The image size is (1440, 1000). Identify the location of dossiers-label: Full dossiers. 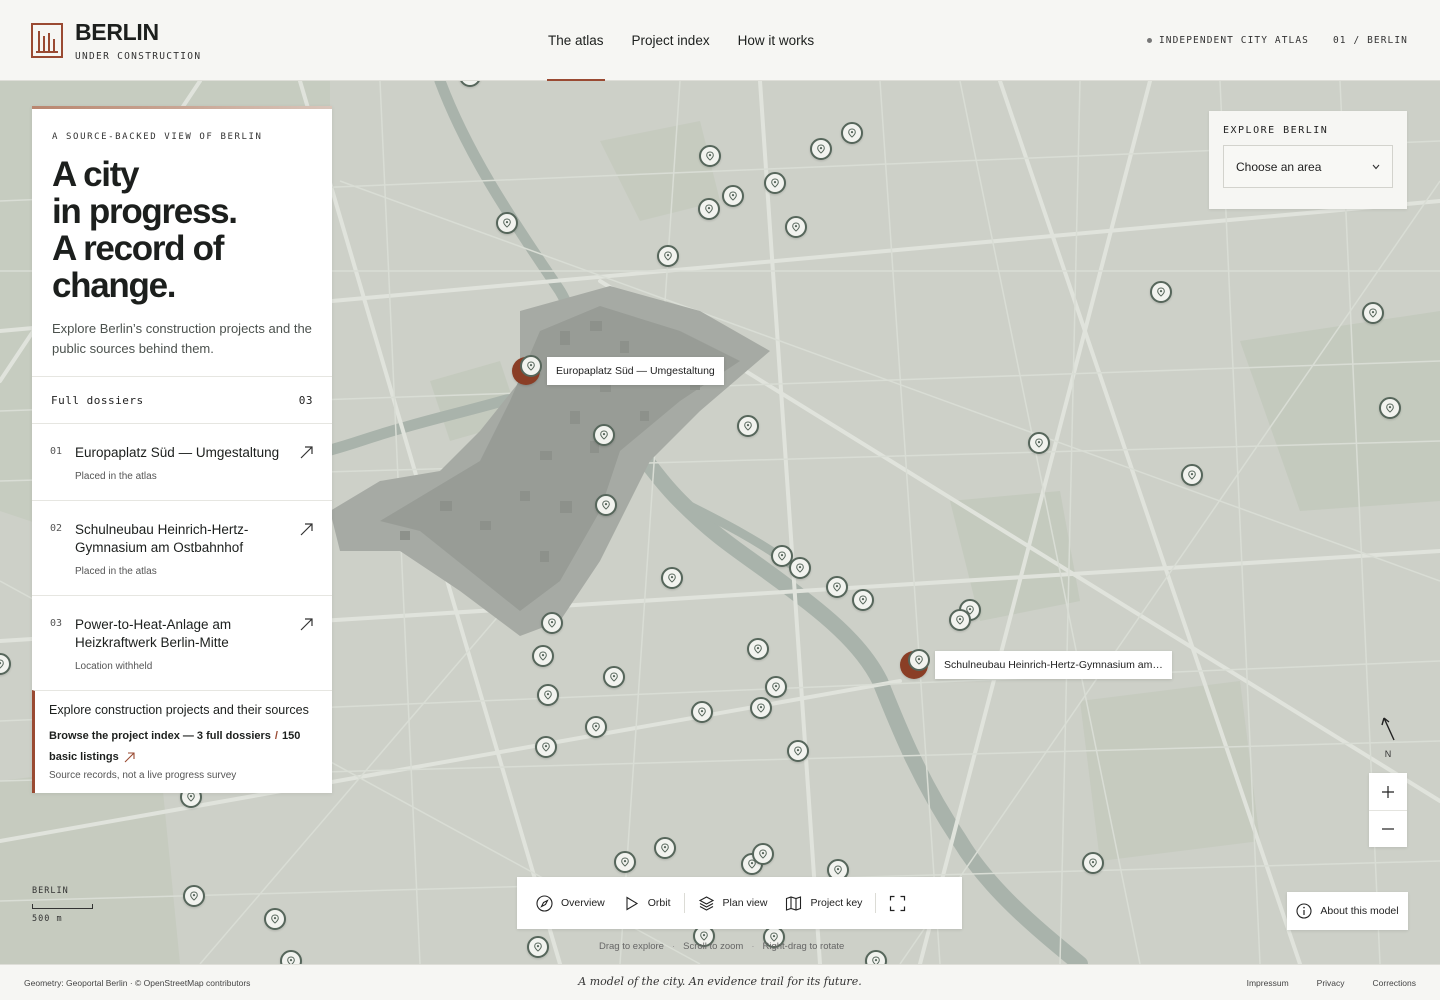
(97, 400).